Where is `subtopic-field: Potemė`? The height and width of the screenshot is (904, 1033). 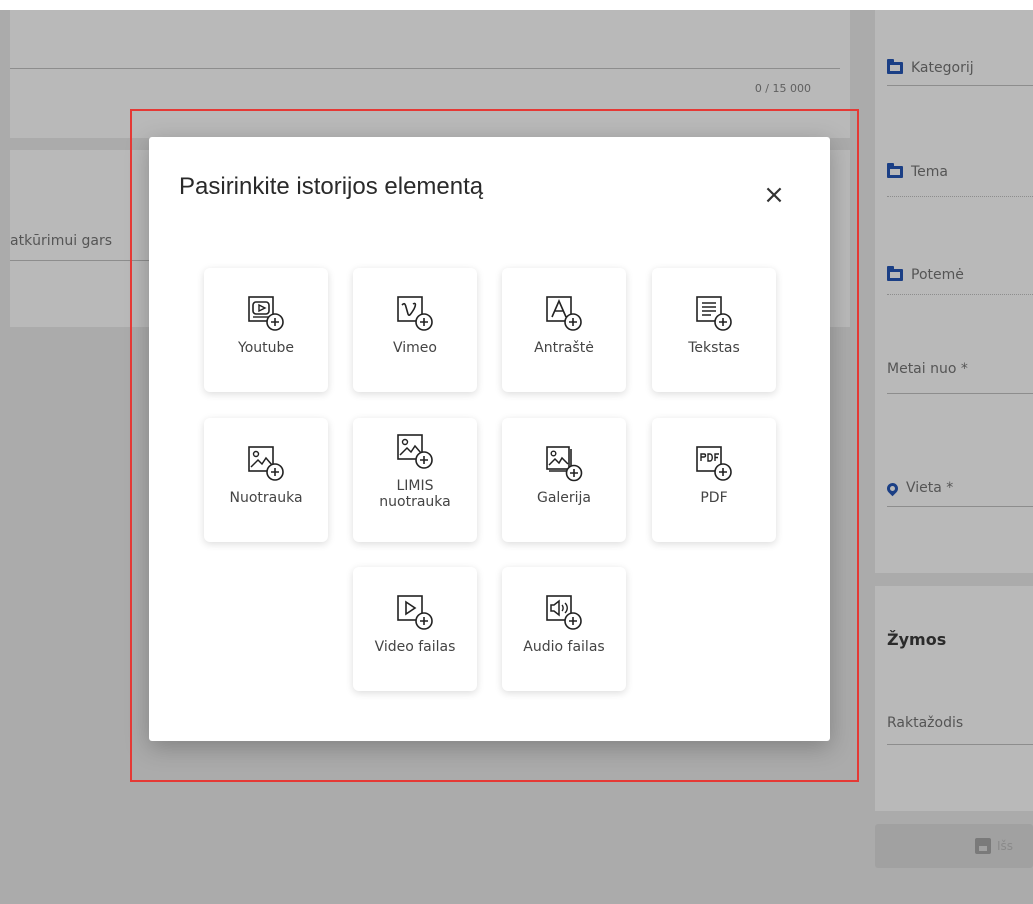
subtopic-field: Potemė is located at coordinates (925, 274).